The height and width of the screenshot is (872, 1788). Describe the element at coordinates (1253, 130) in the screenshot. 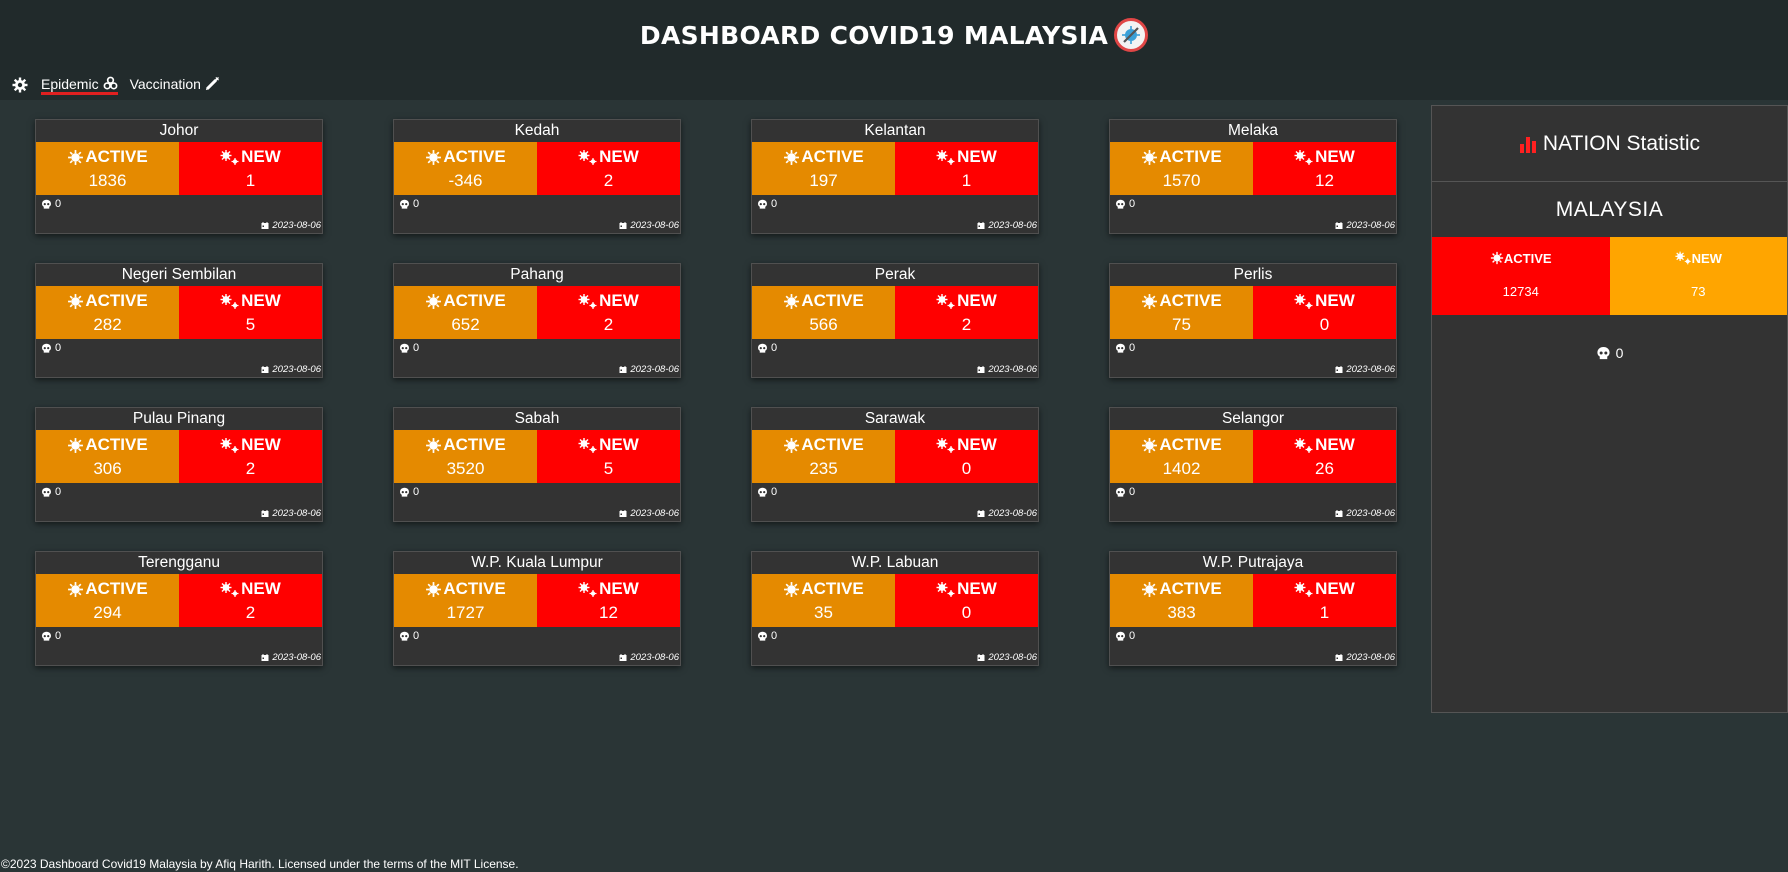

I see `state-name: Melaka` at that location.